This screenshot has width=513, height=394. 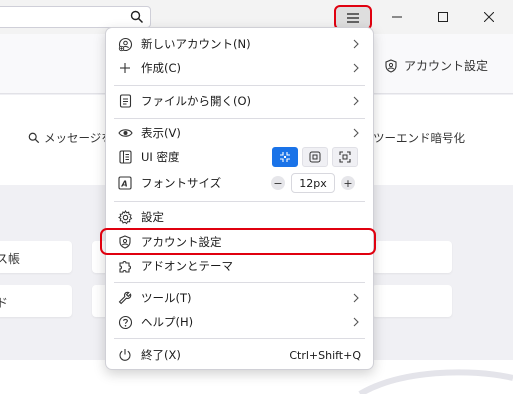 What do you see at coordinates (412, 257) in the screenshot?
I see `card-five` at bounding box center [412, 257].